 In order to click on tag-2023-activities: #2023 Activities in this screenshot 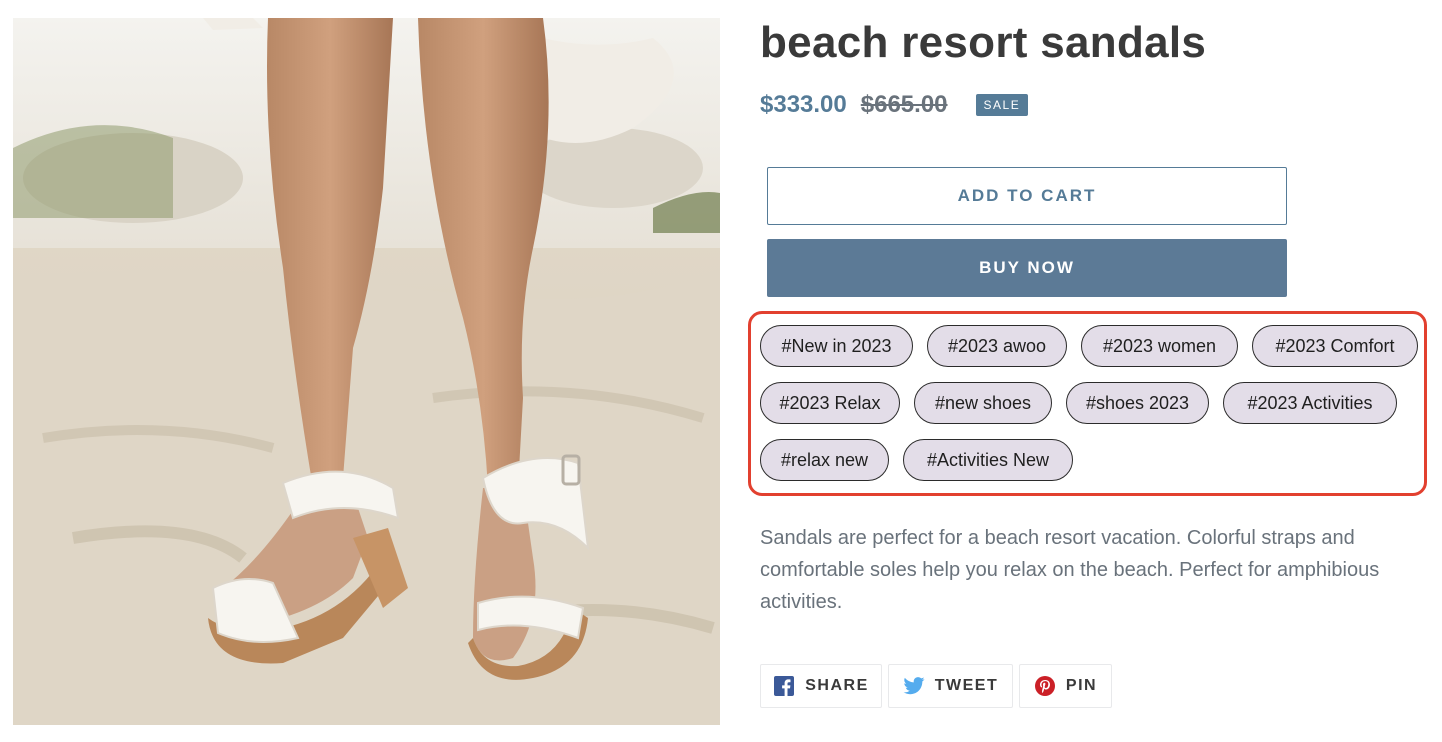, I will do `click(1310, 403)`.